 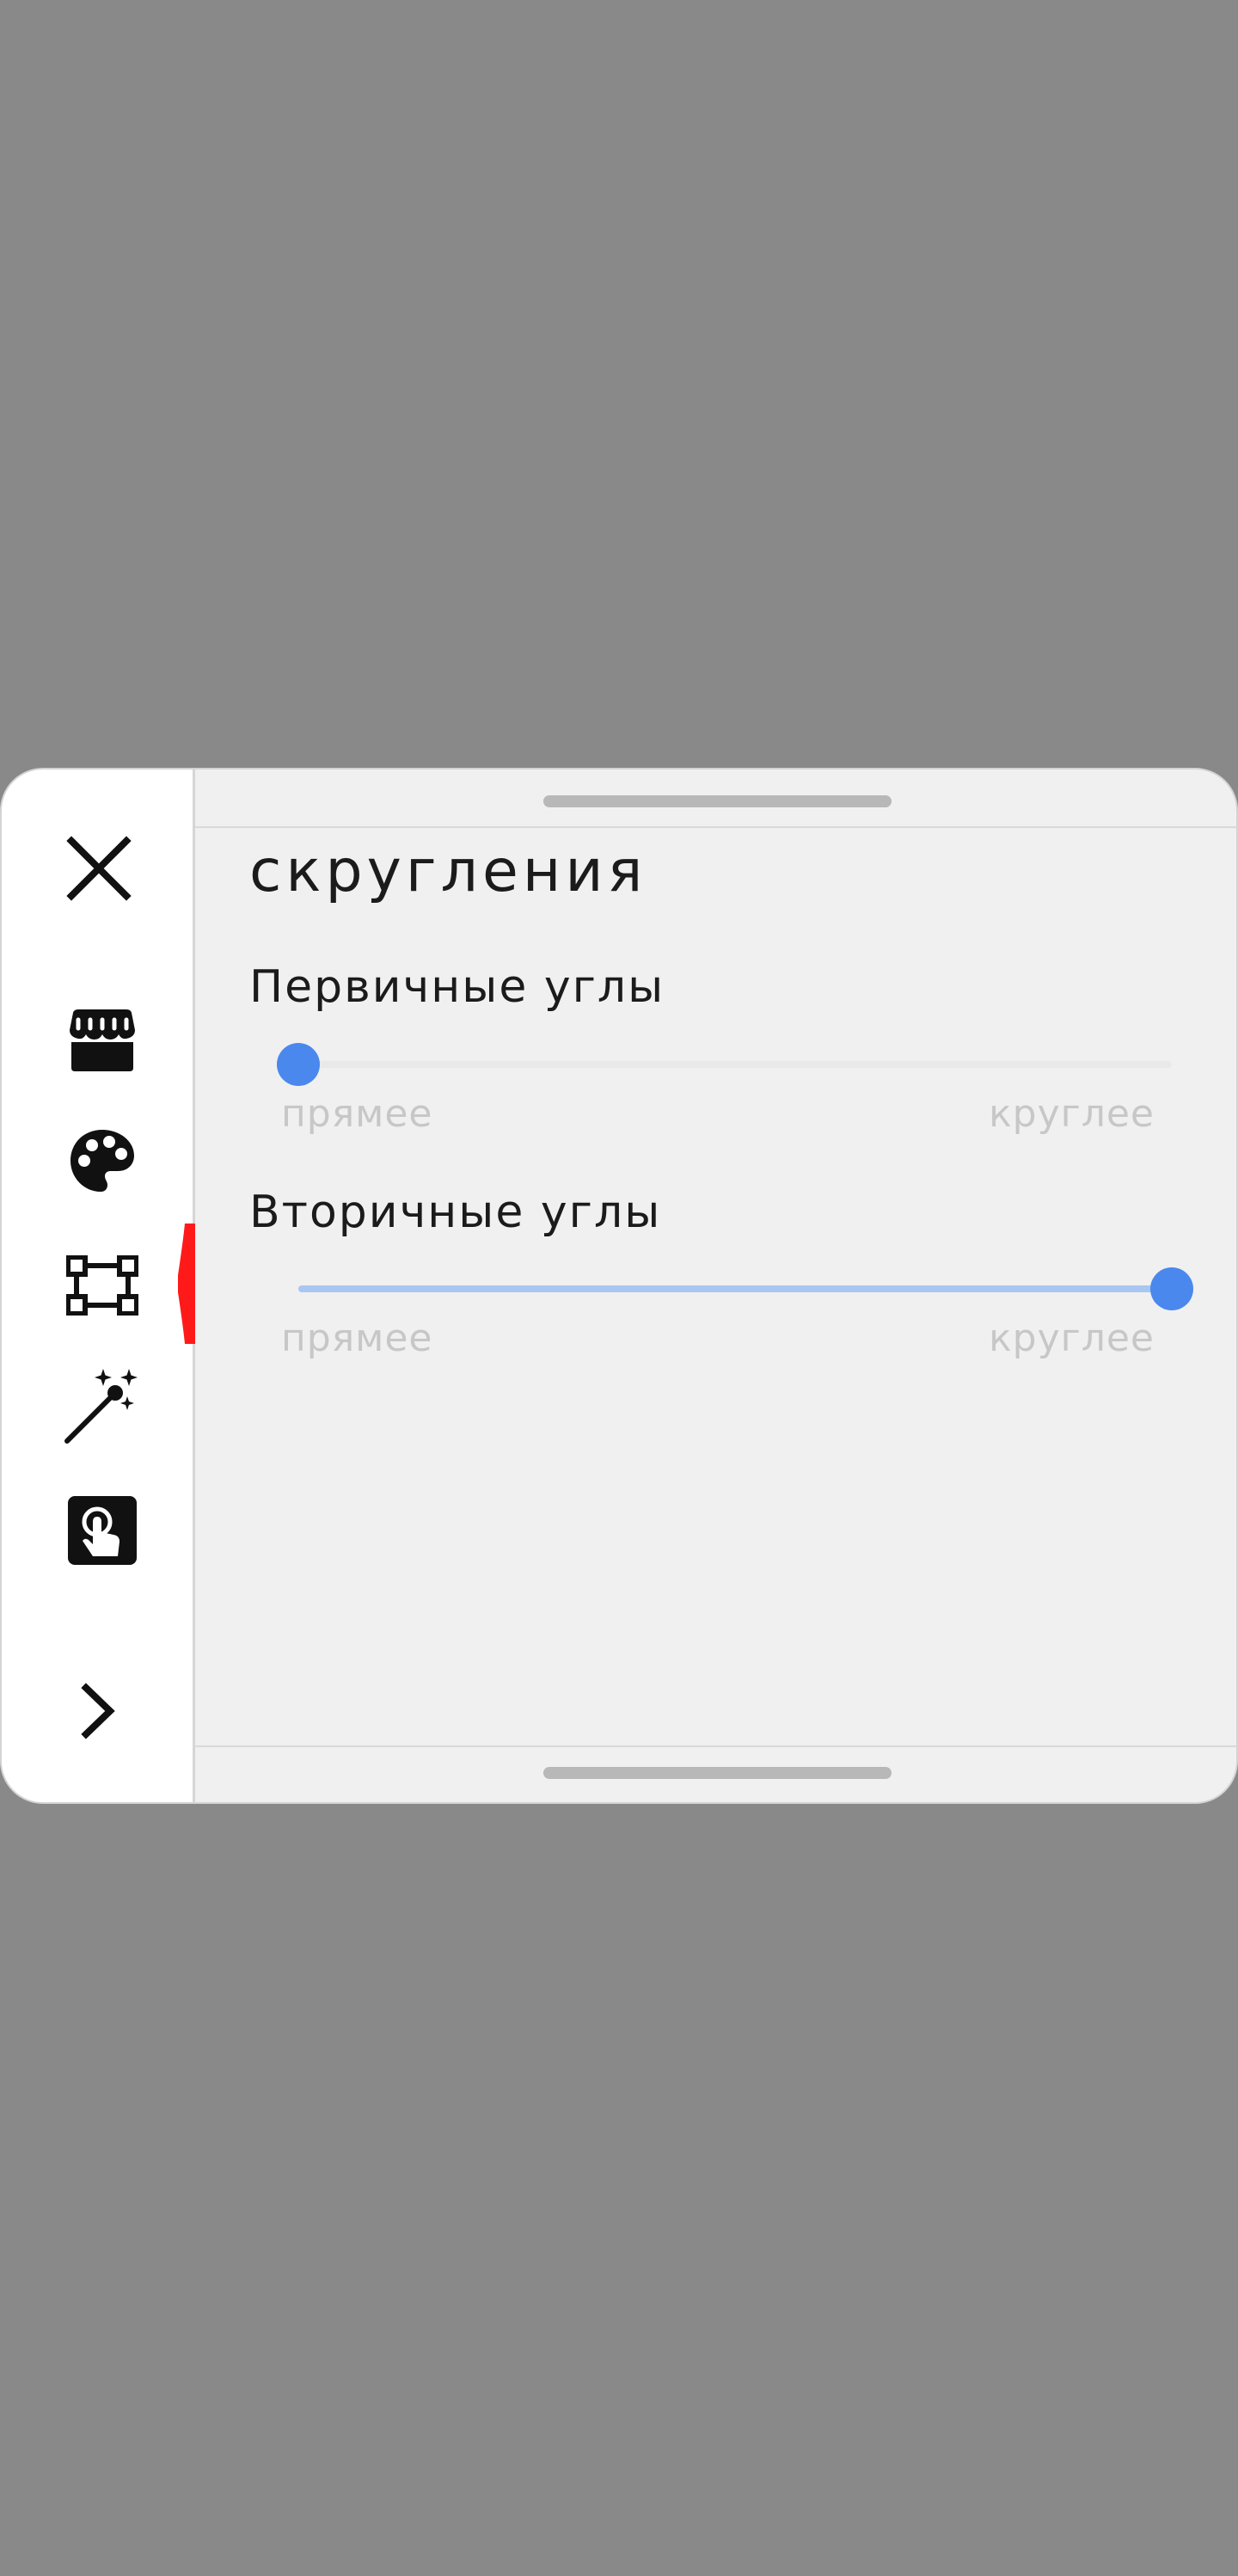 I want to click on close-icon, so click(x=99, y=868).